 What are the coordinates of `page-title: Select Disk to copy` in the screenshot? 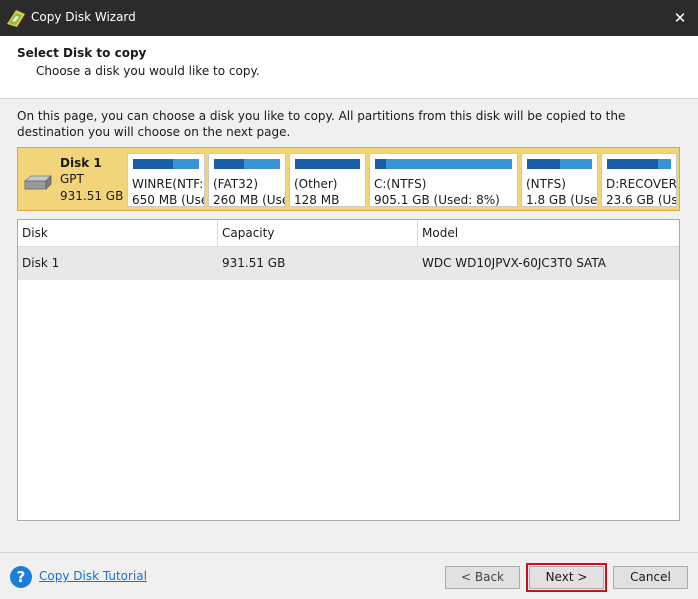 It's located at (82, 53).